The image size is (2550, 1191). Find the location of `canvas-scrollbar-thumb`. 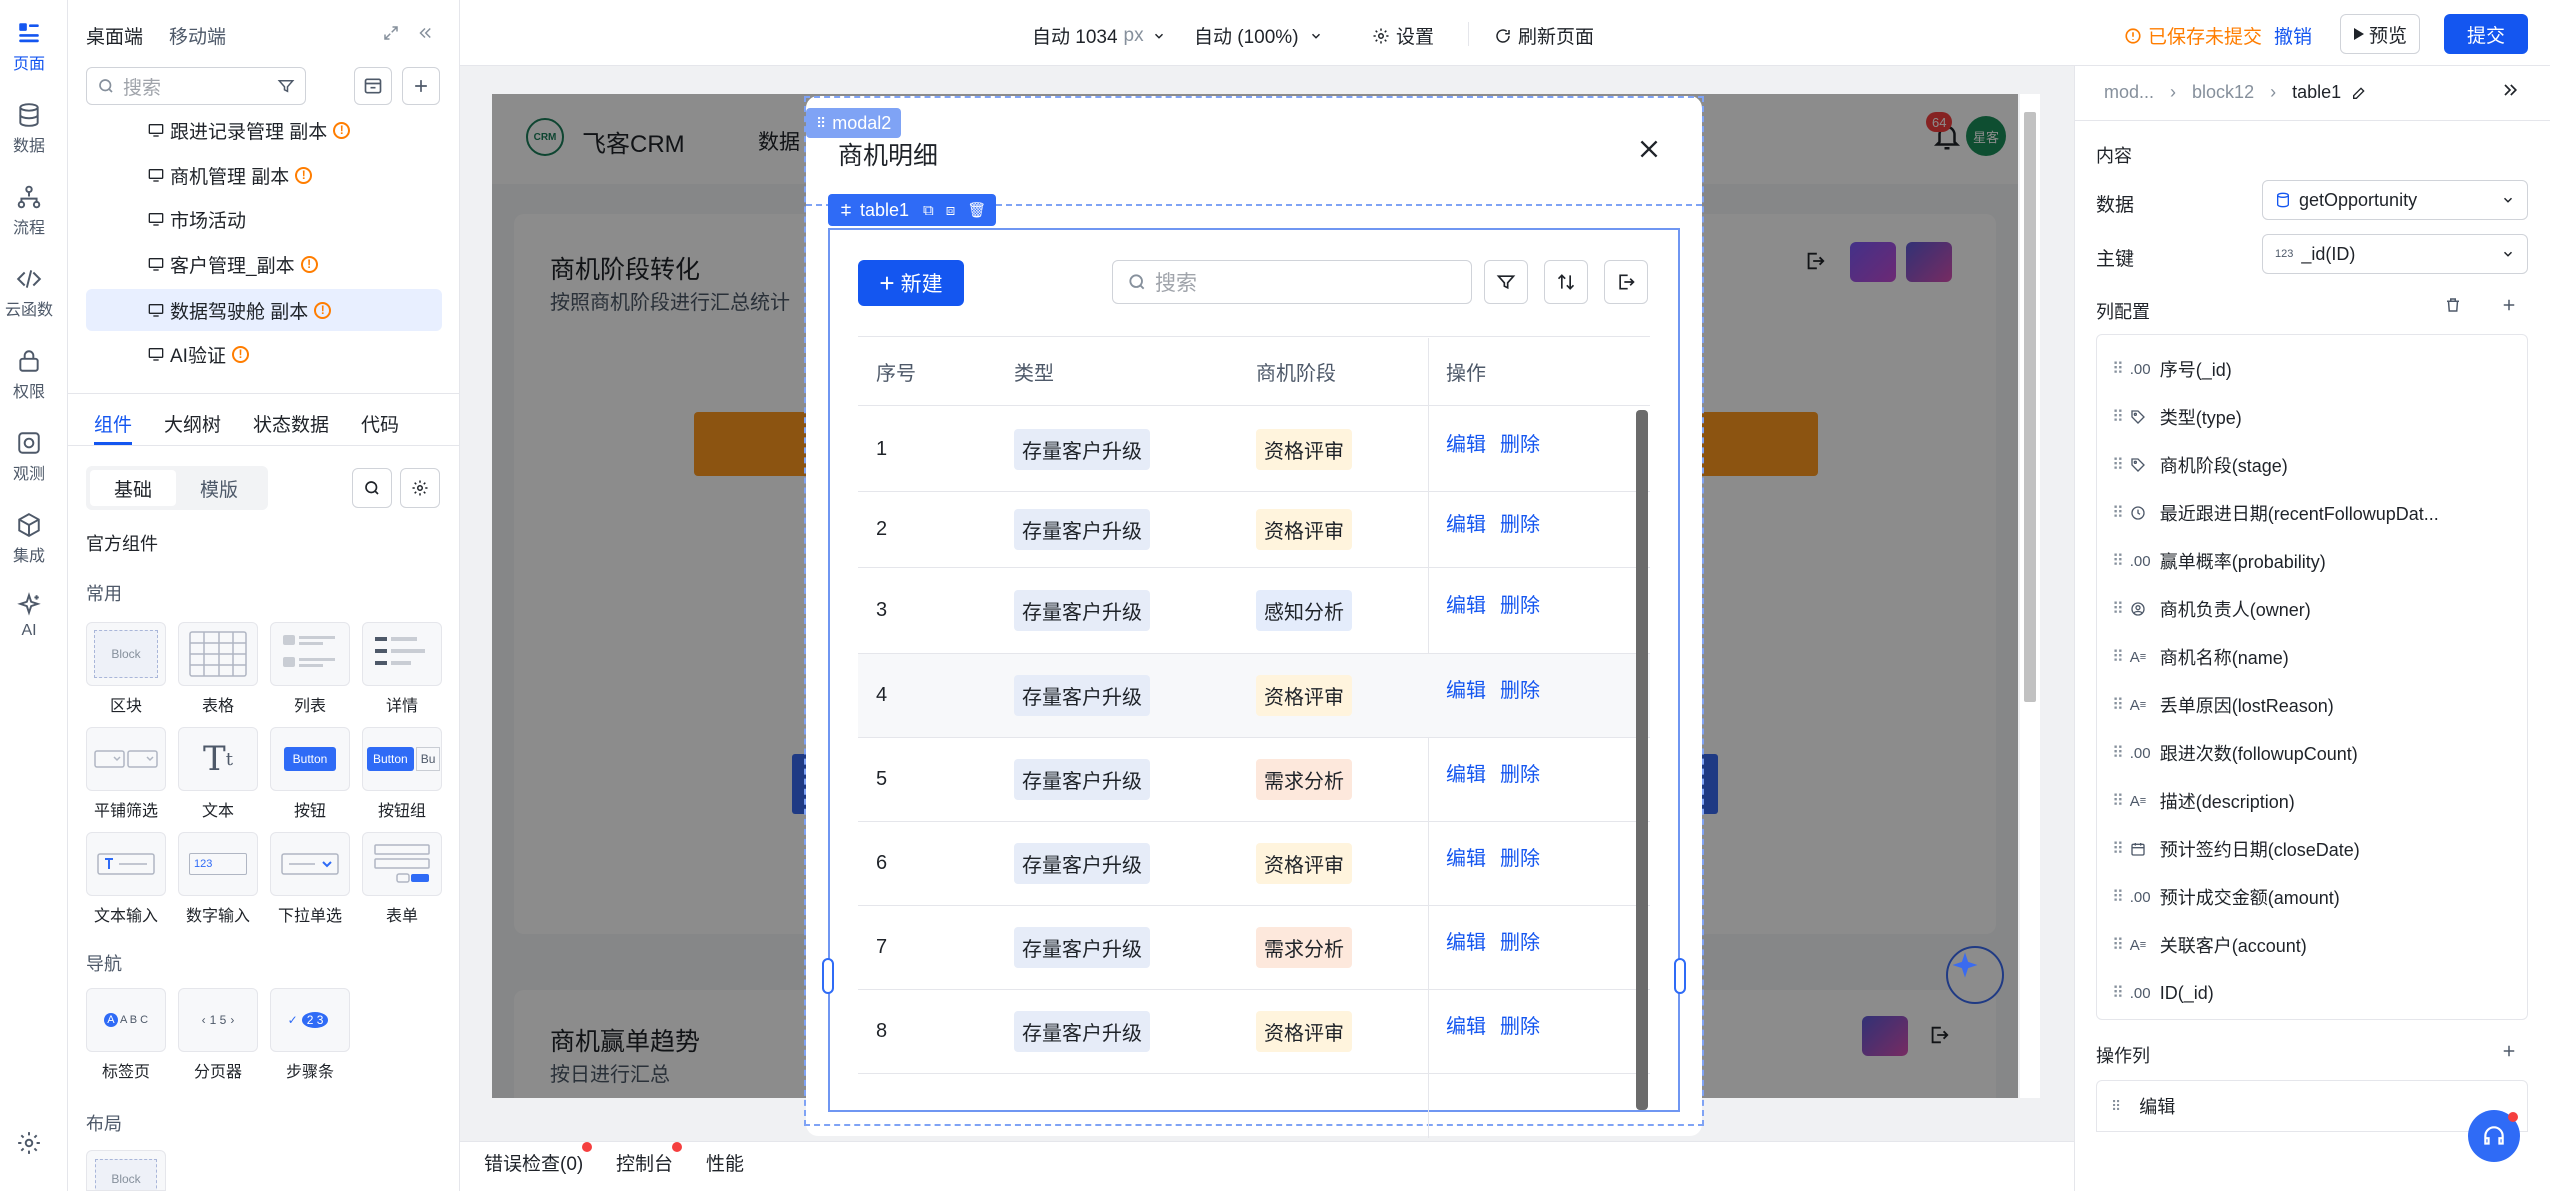

canvas-scrollbar-thumb is located at coordinates (2030, 407).